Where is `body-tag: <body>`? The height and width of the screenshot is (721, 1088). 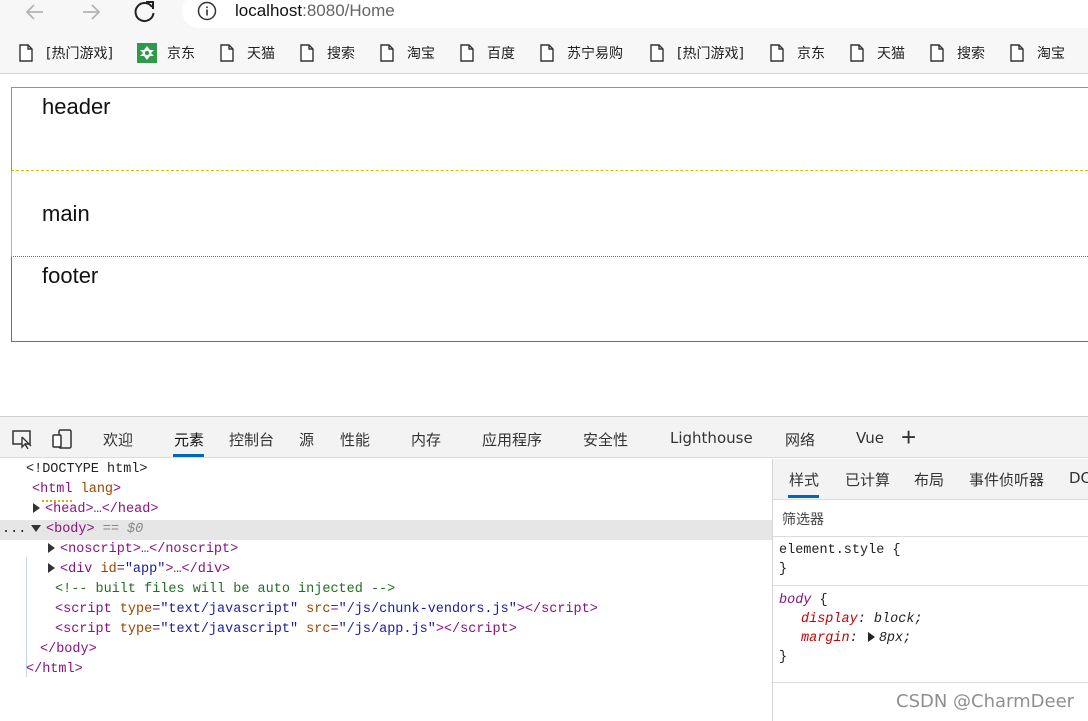
body-tag: <body> is located at coordinates (70, 529).